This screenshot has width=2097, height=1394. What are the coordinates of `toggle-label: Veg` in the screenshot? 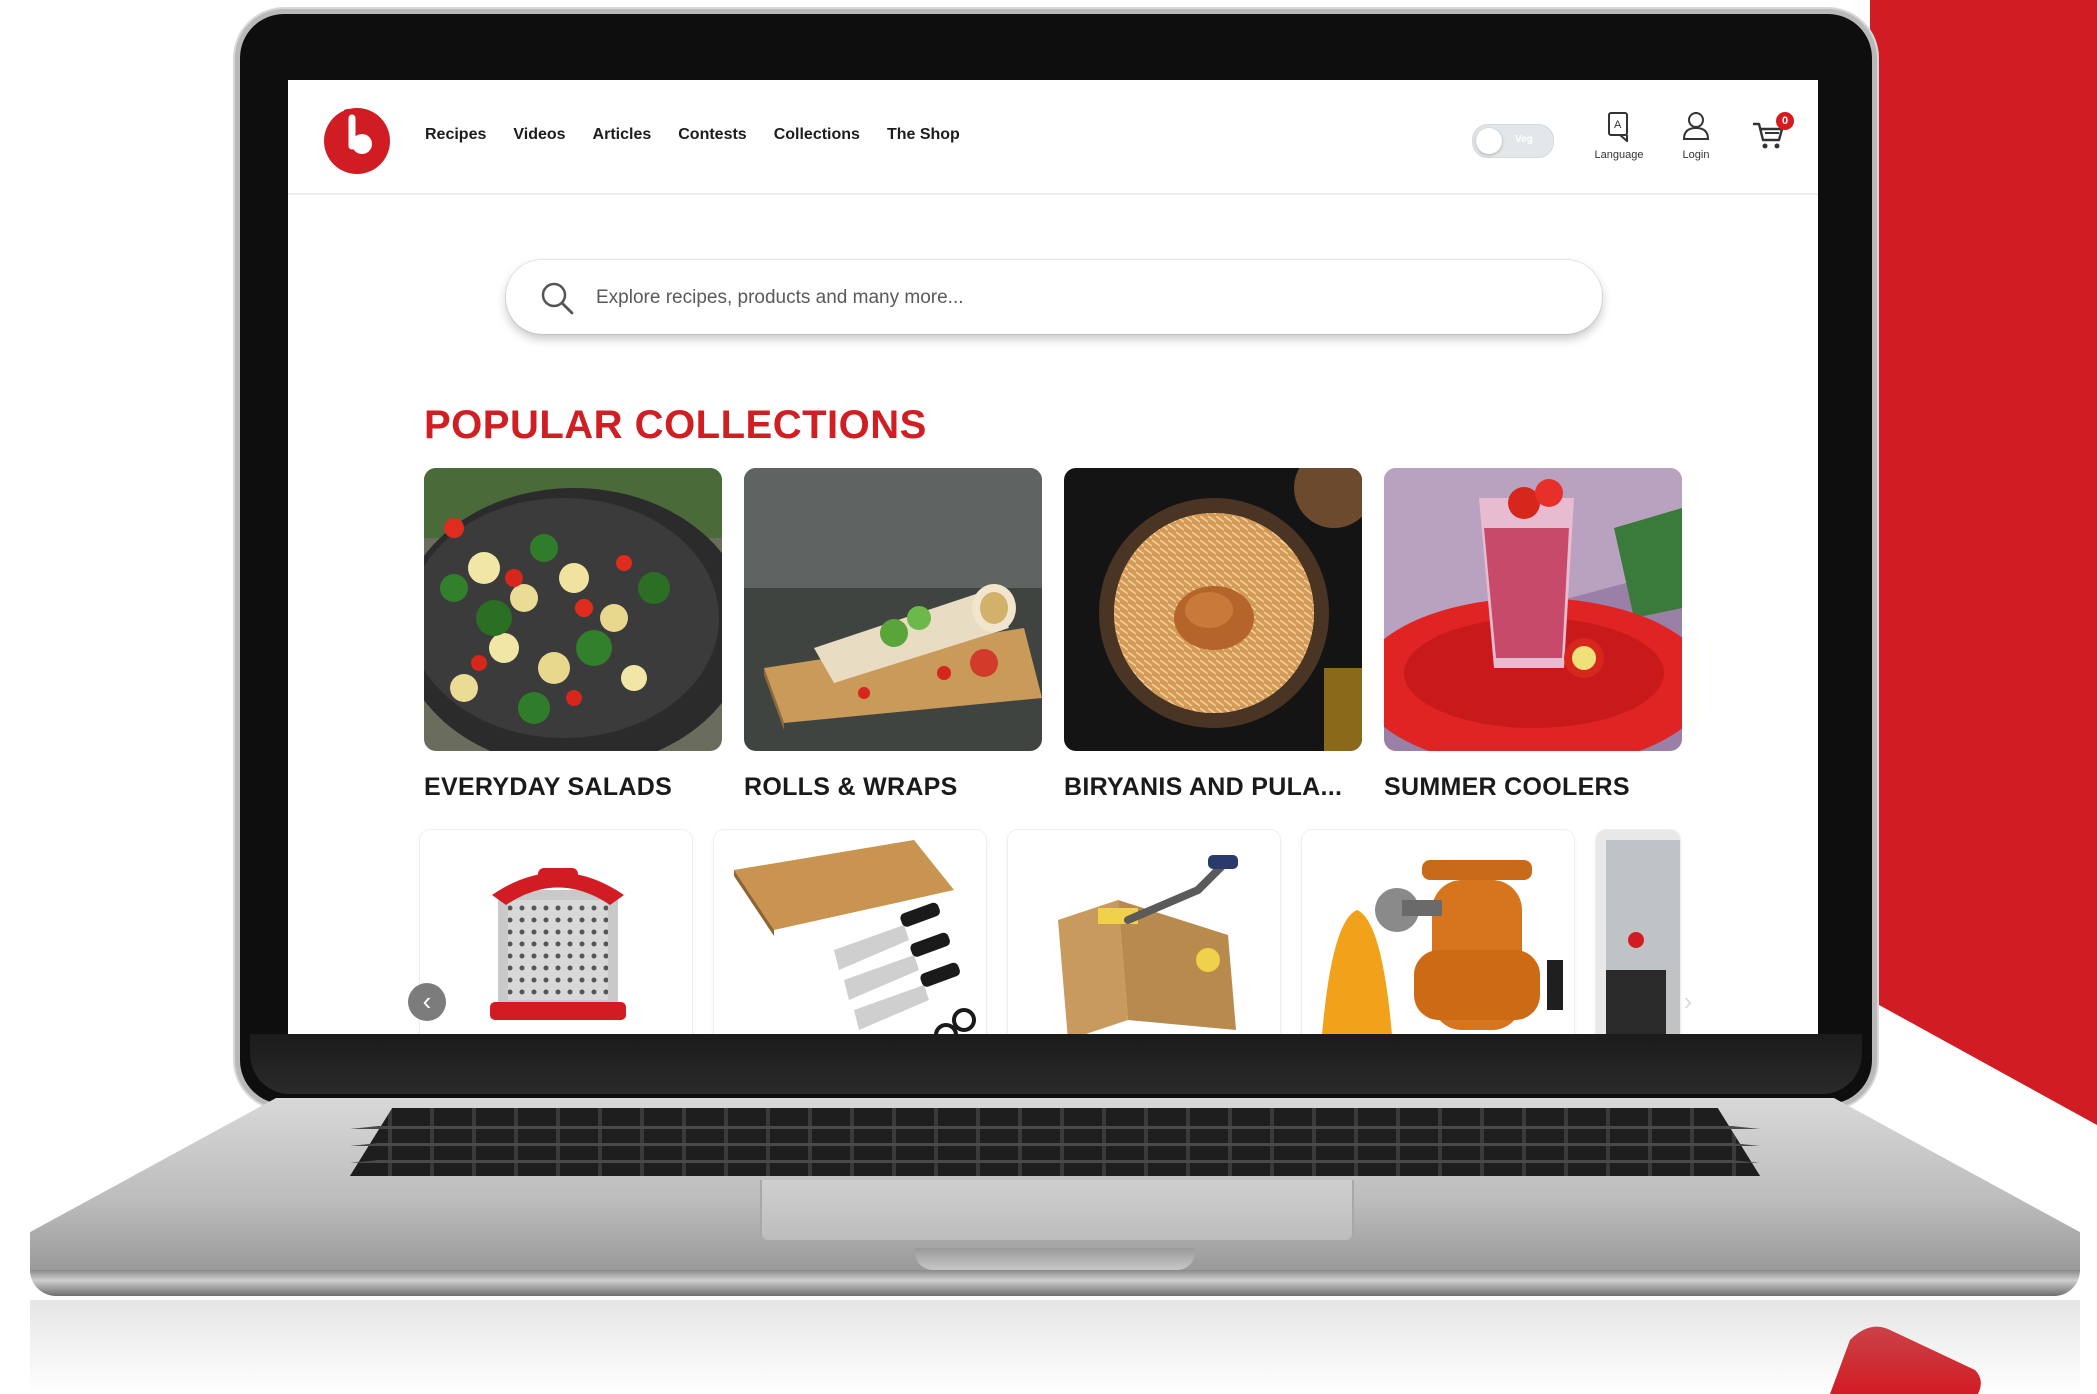 It's located at (1524, 139).